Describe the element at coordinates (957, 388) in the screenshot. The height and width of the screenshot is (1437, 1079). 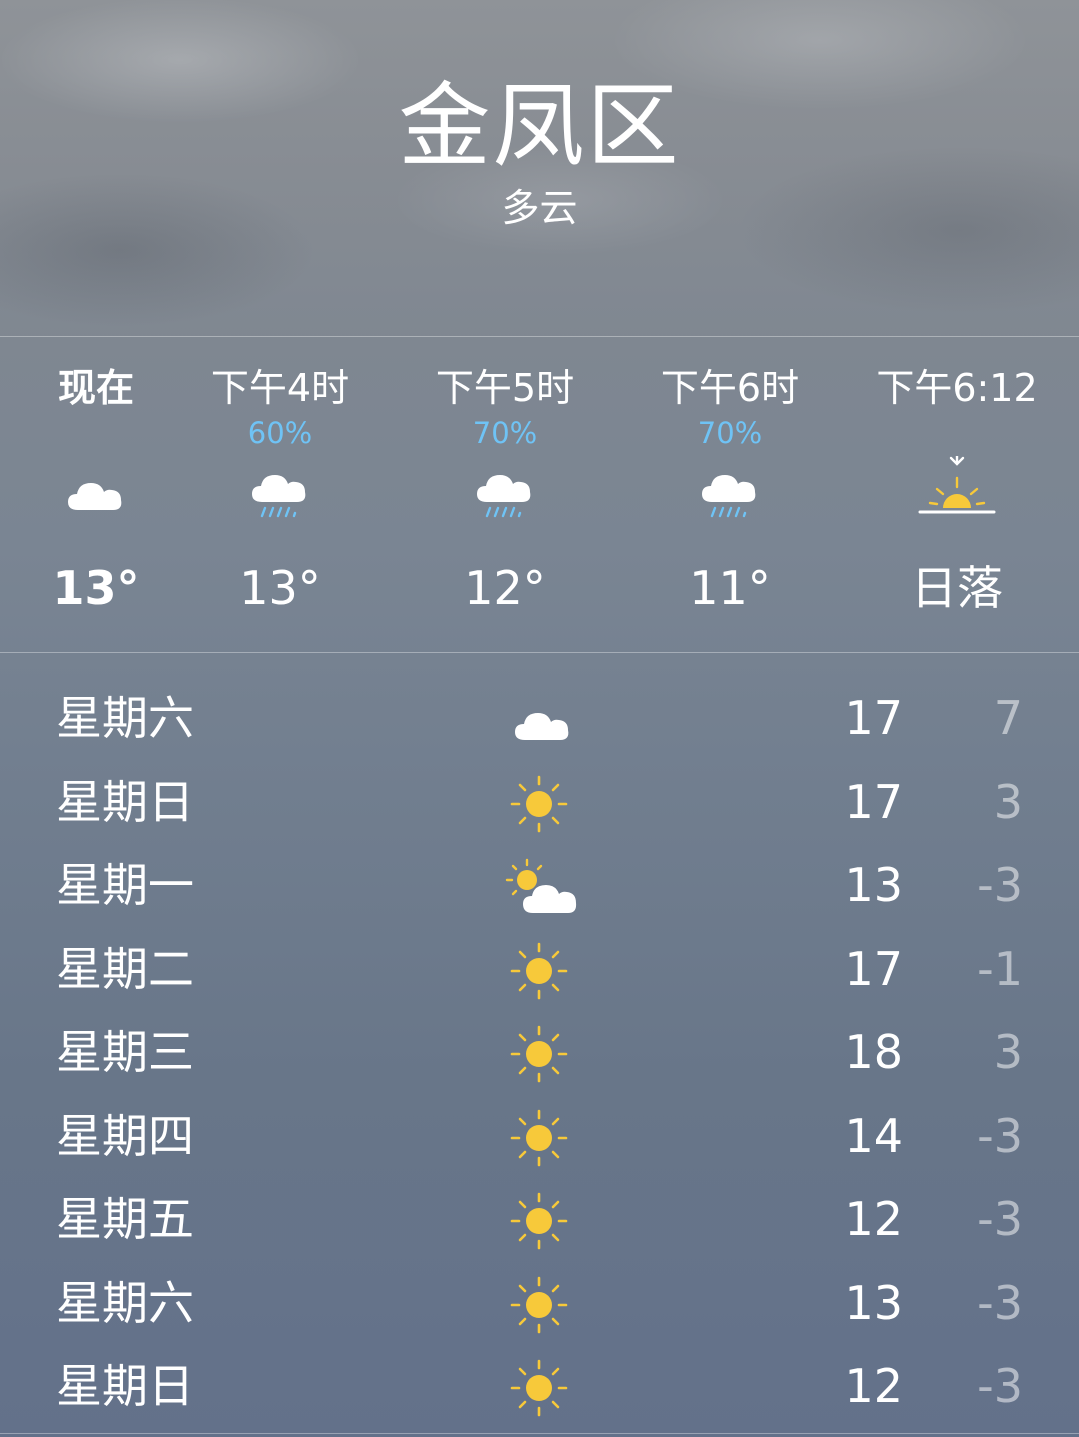
I see `hour-label: 下午6:12` at that location.